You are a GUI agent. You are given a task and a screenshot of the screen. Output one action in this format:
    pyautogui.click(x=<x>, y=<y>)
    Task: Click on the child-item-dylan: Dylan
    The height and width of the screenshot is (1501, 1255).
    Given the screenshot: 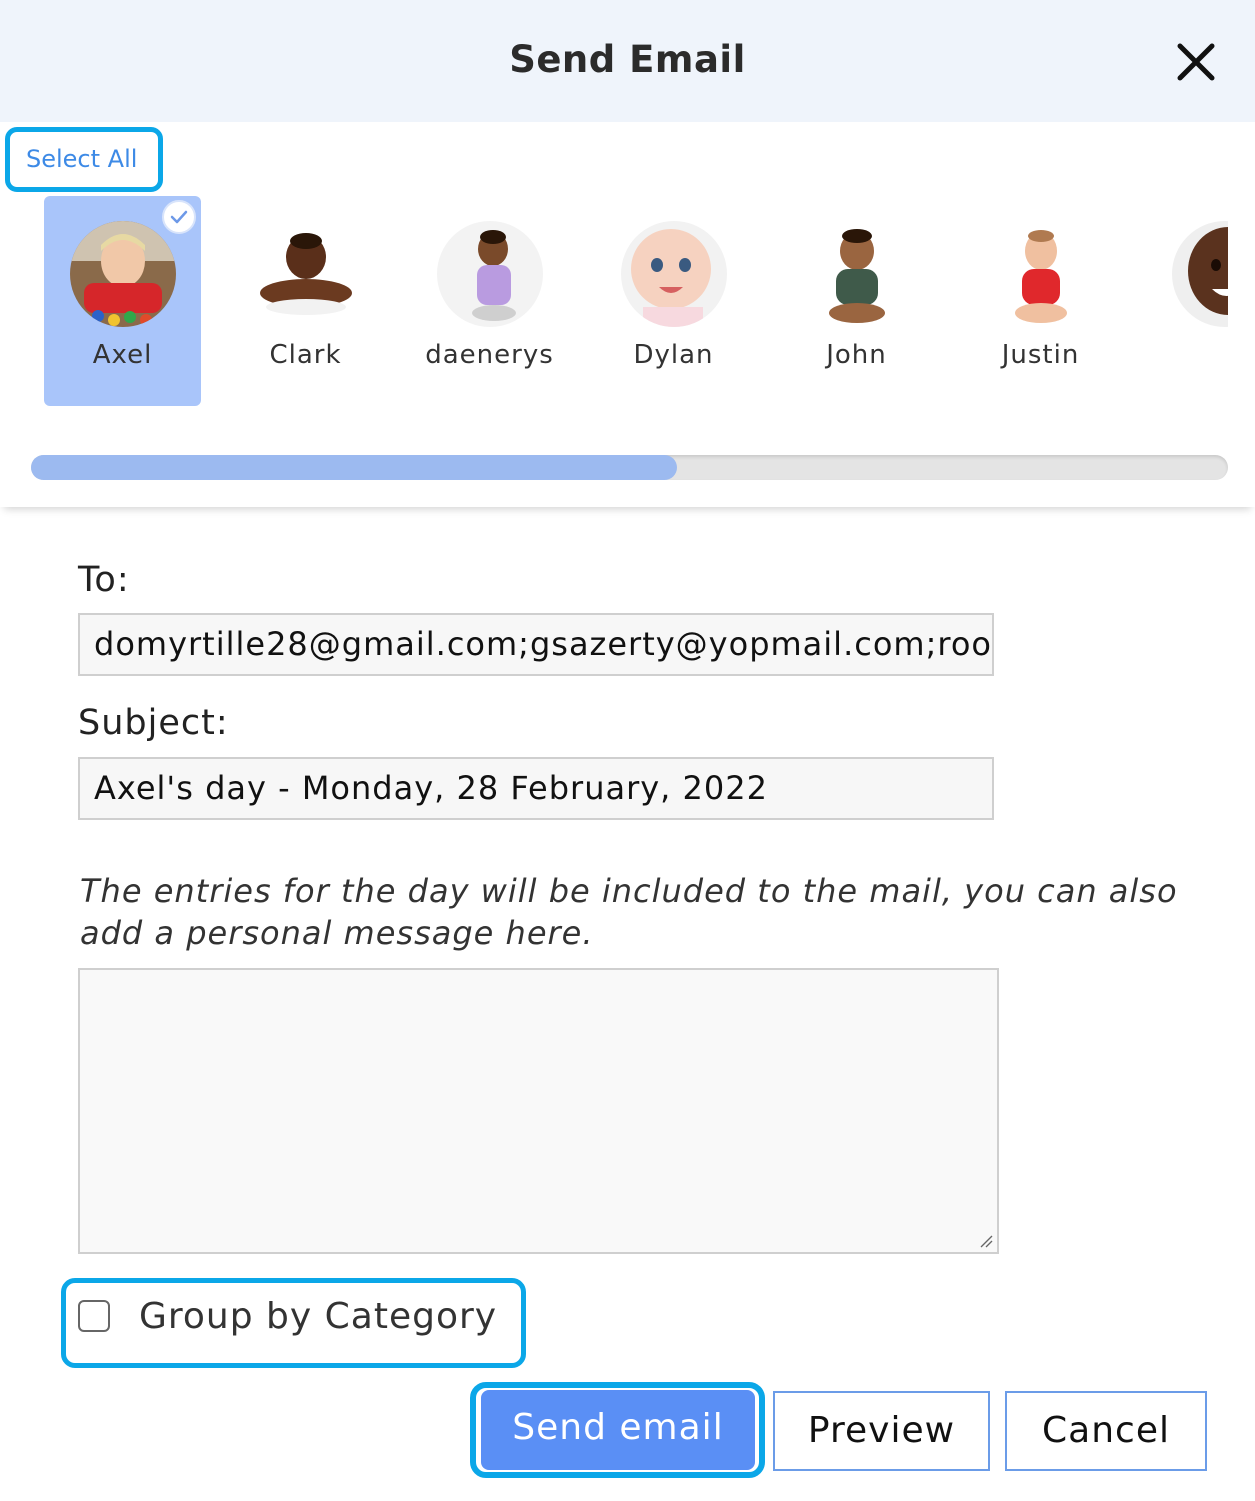 What is the action you would take?
    pyautogui.click(x=673, y=301)
    